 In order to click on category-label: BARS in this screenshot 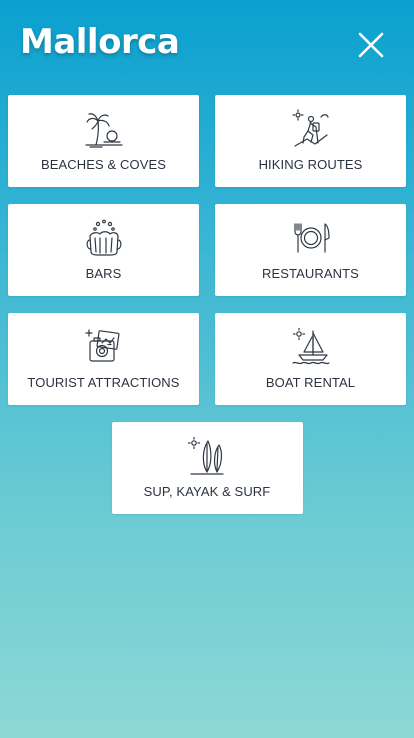, I will do `click(103, 273)`.